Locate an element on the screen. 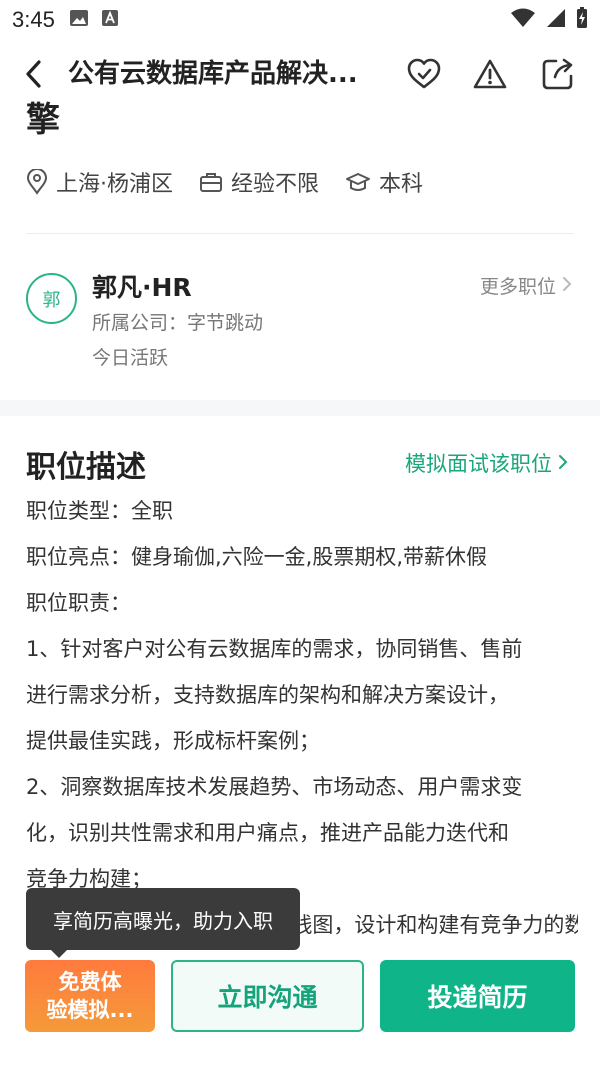  job-experience: 经验不限 is located at coordinates (259, 182).